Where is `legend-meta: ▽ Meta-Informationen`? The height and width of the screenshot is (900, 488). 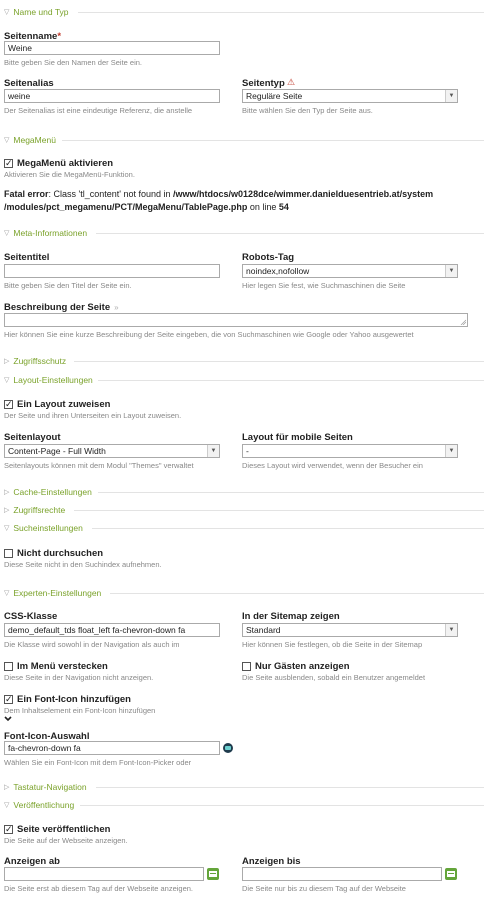
legend-meta: ▽ Meta-Informationen is located at coordinates (45, 233).